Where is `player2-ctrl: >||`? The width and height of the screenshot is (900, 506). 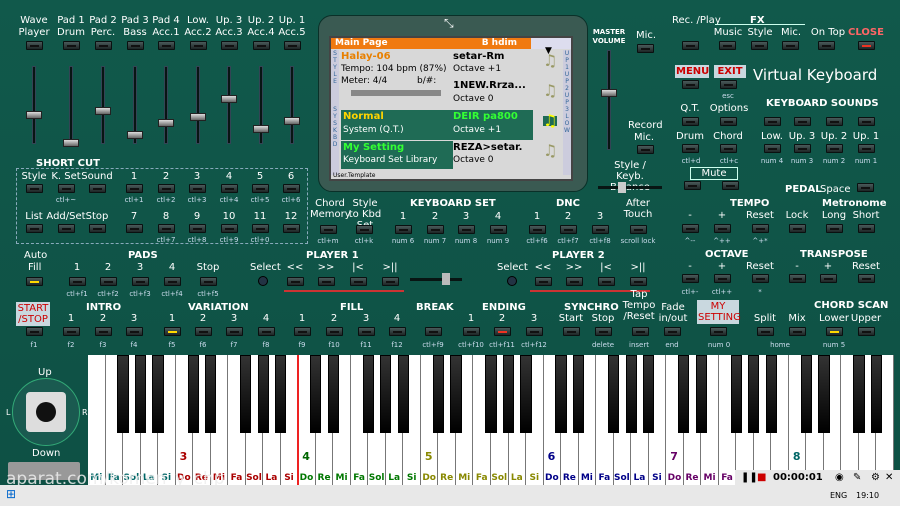
player2-ctrl: >|| is located at coordinates (638, 267).